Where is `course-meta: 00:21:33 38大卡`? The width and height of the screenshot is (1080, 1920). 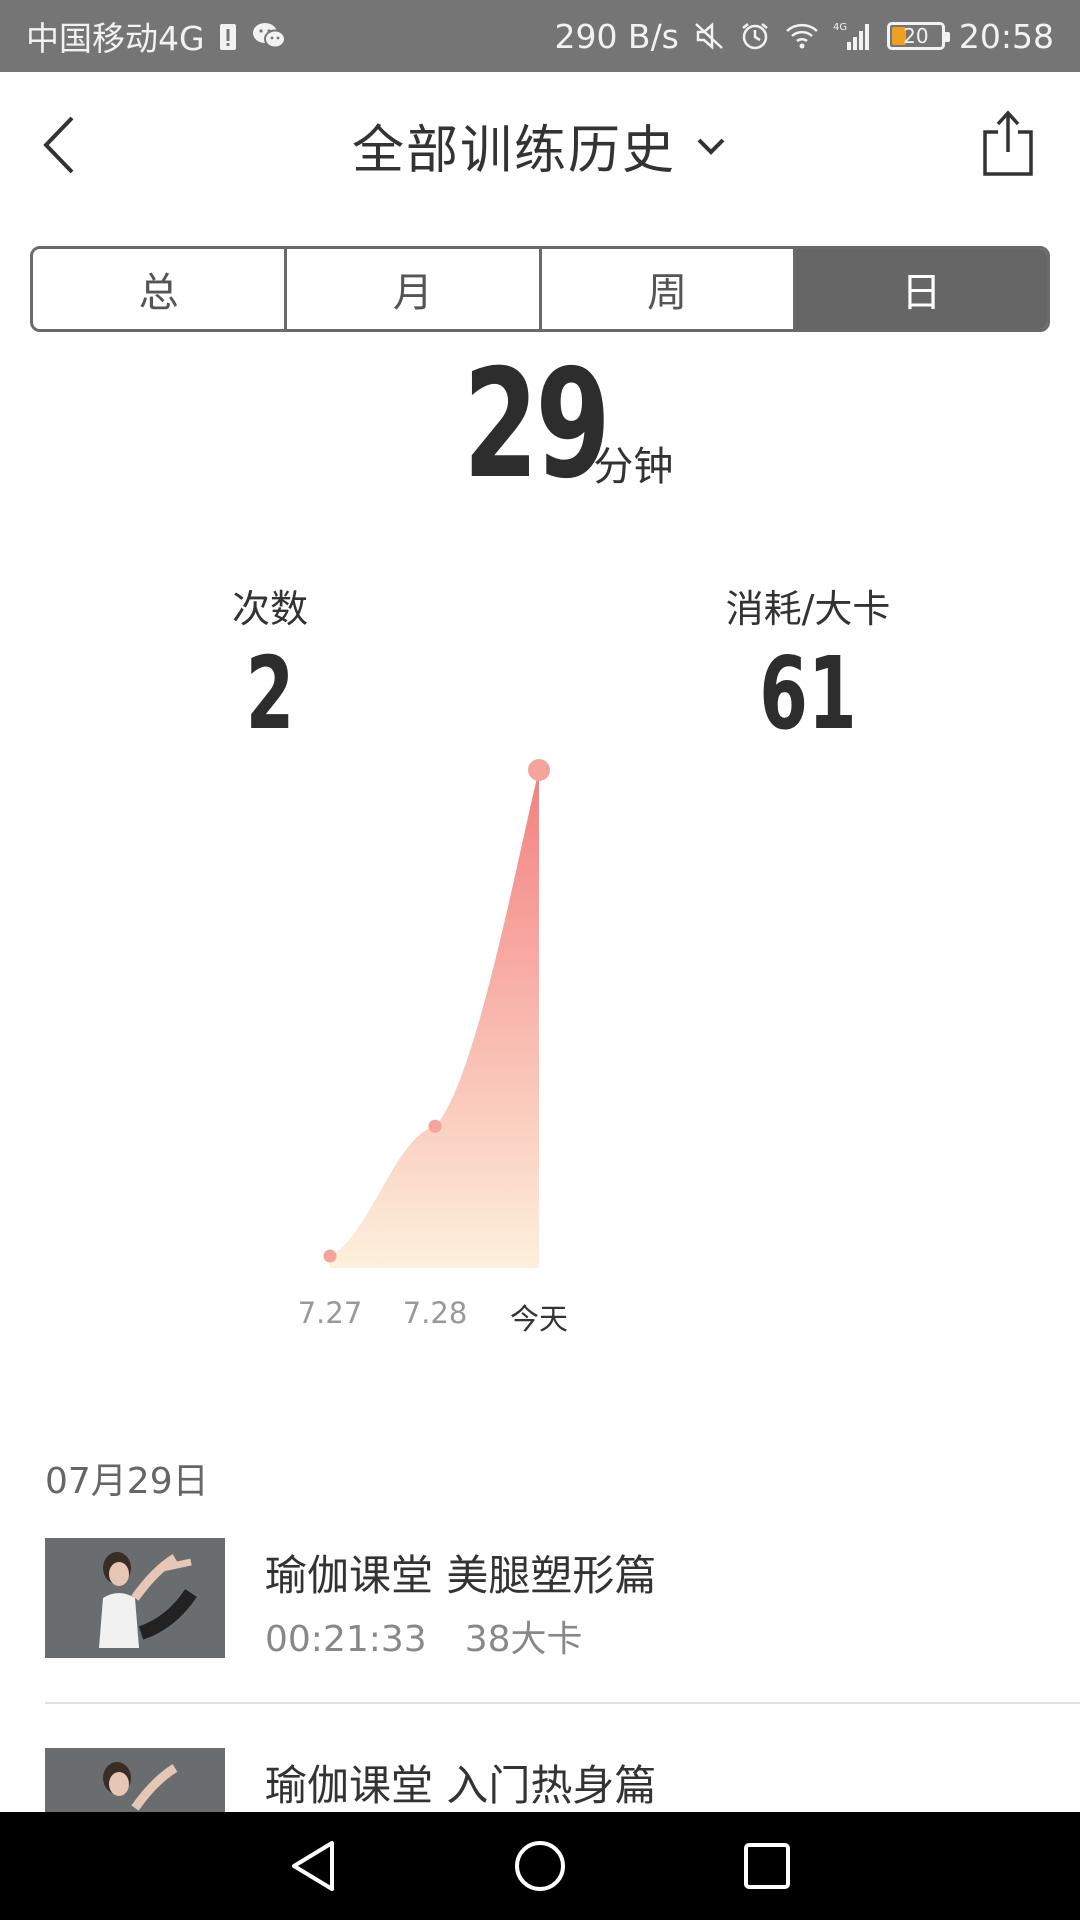 course-meta: 00:21:33 38大卡 is located at coordinates (424, 1636).